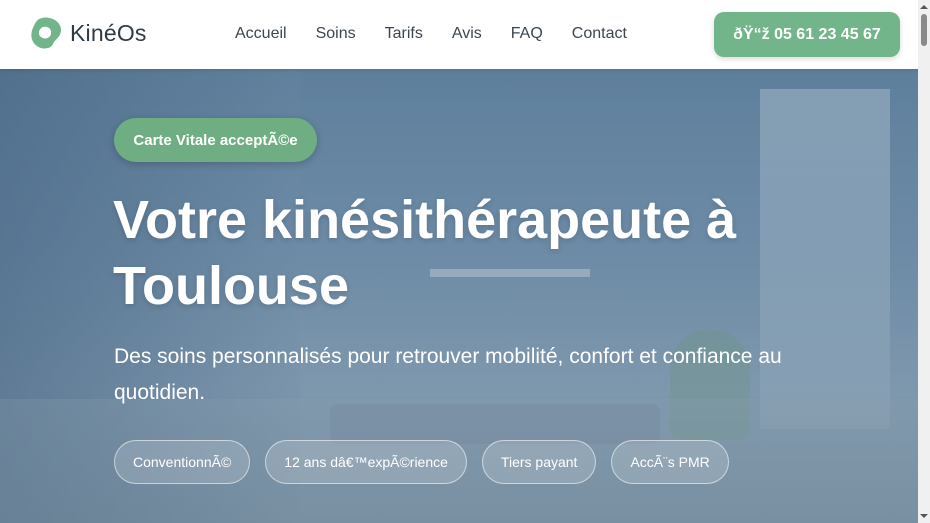 Image resolution: width=930 pixels, height=523 pixels. I want to click on nav-link-faq: FAQ, so click(527, 34).